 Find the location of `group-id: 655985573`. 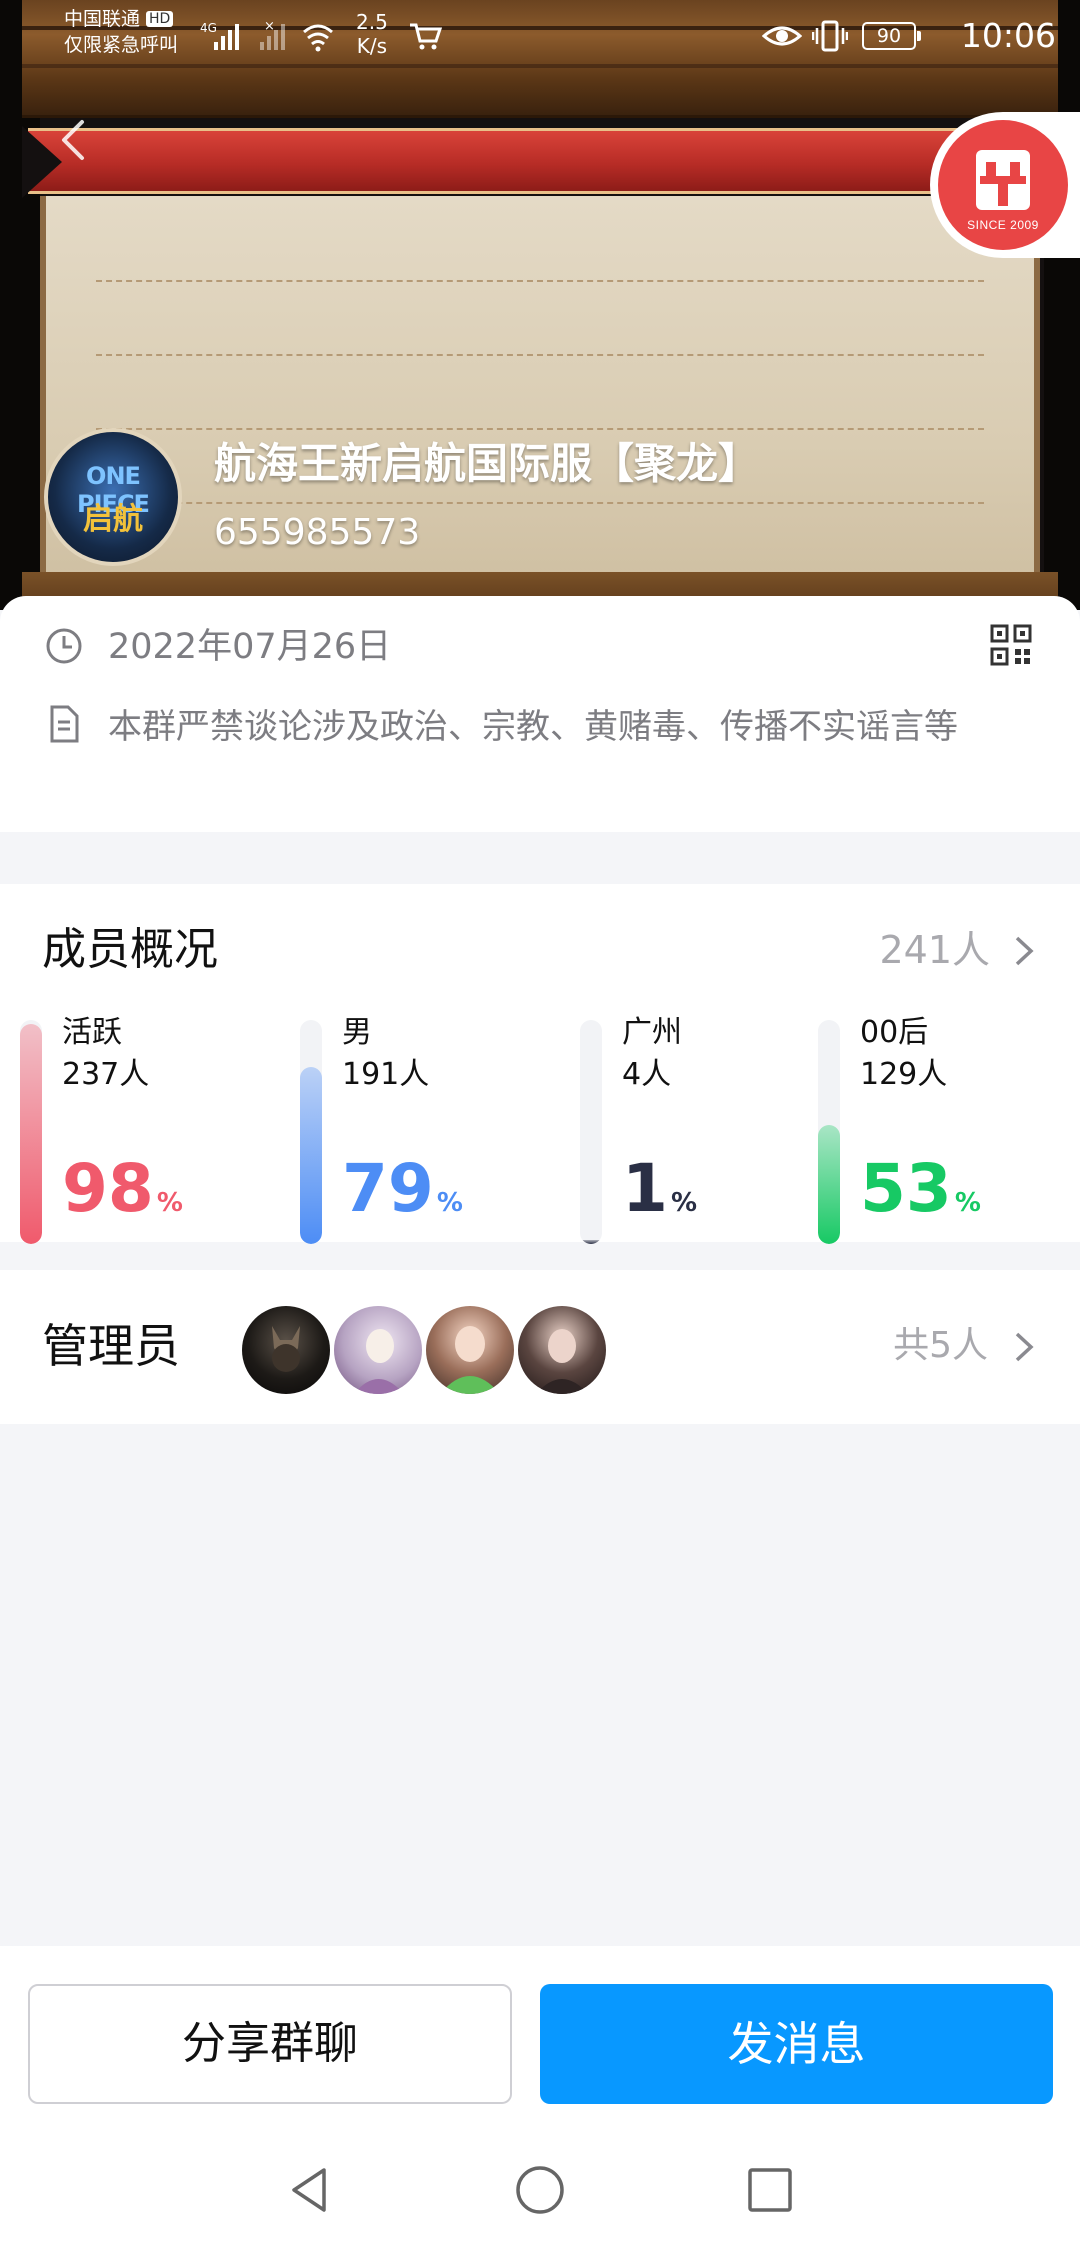

group-id: 655985573 is located at coordinates (317, 532).